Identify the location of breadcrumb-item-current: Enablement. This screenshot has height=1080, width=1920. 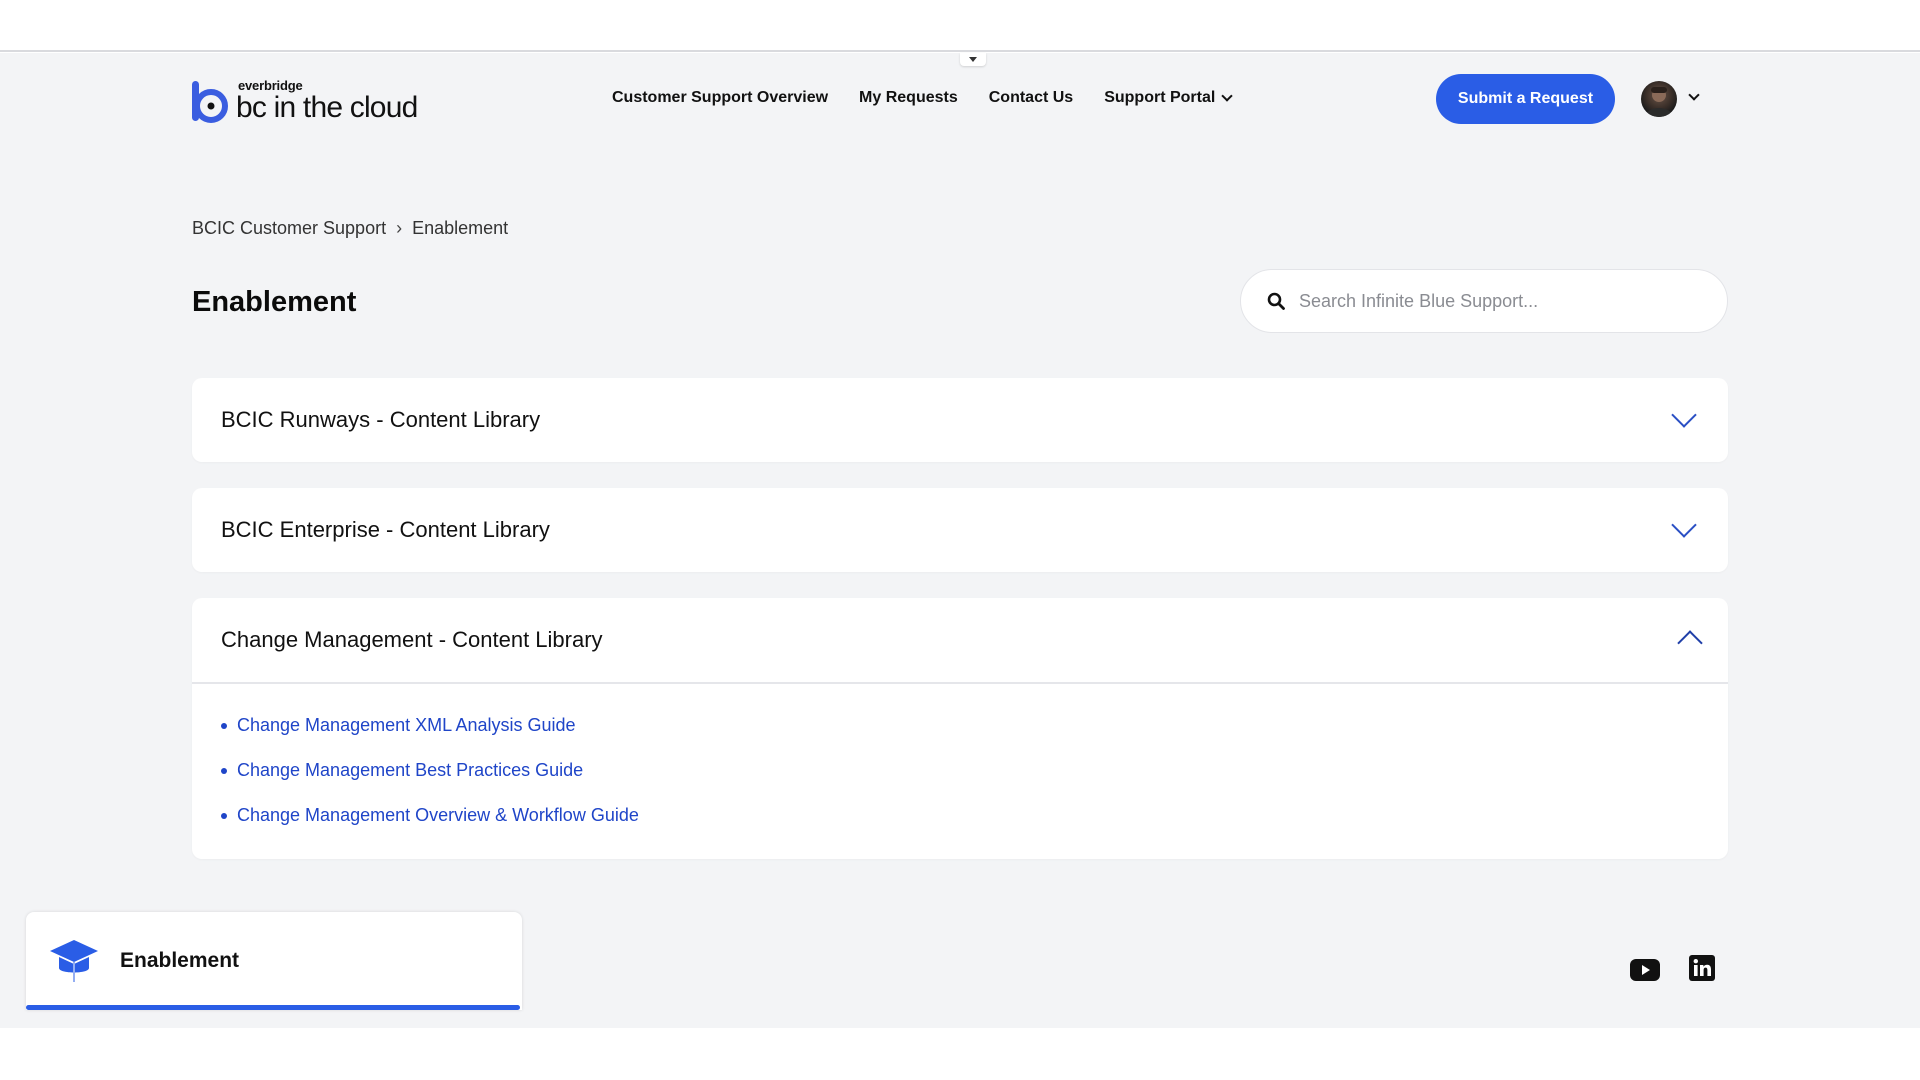
(460, 228).